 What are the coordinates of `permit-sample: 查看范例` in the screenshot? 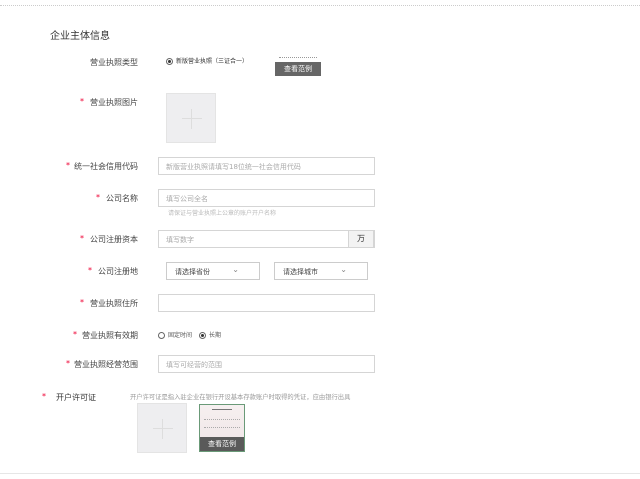 It's located at (222, 428).